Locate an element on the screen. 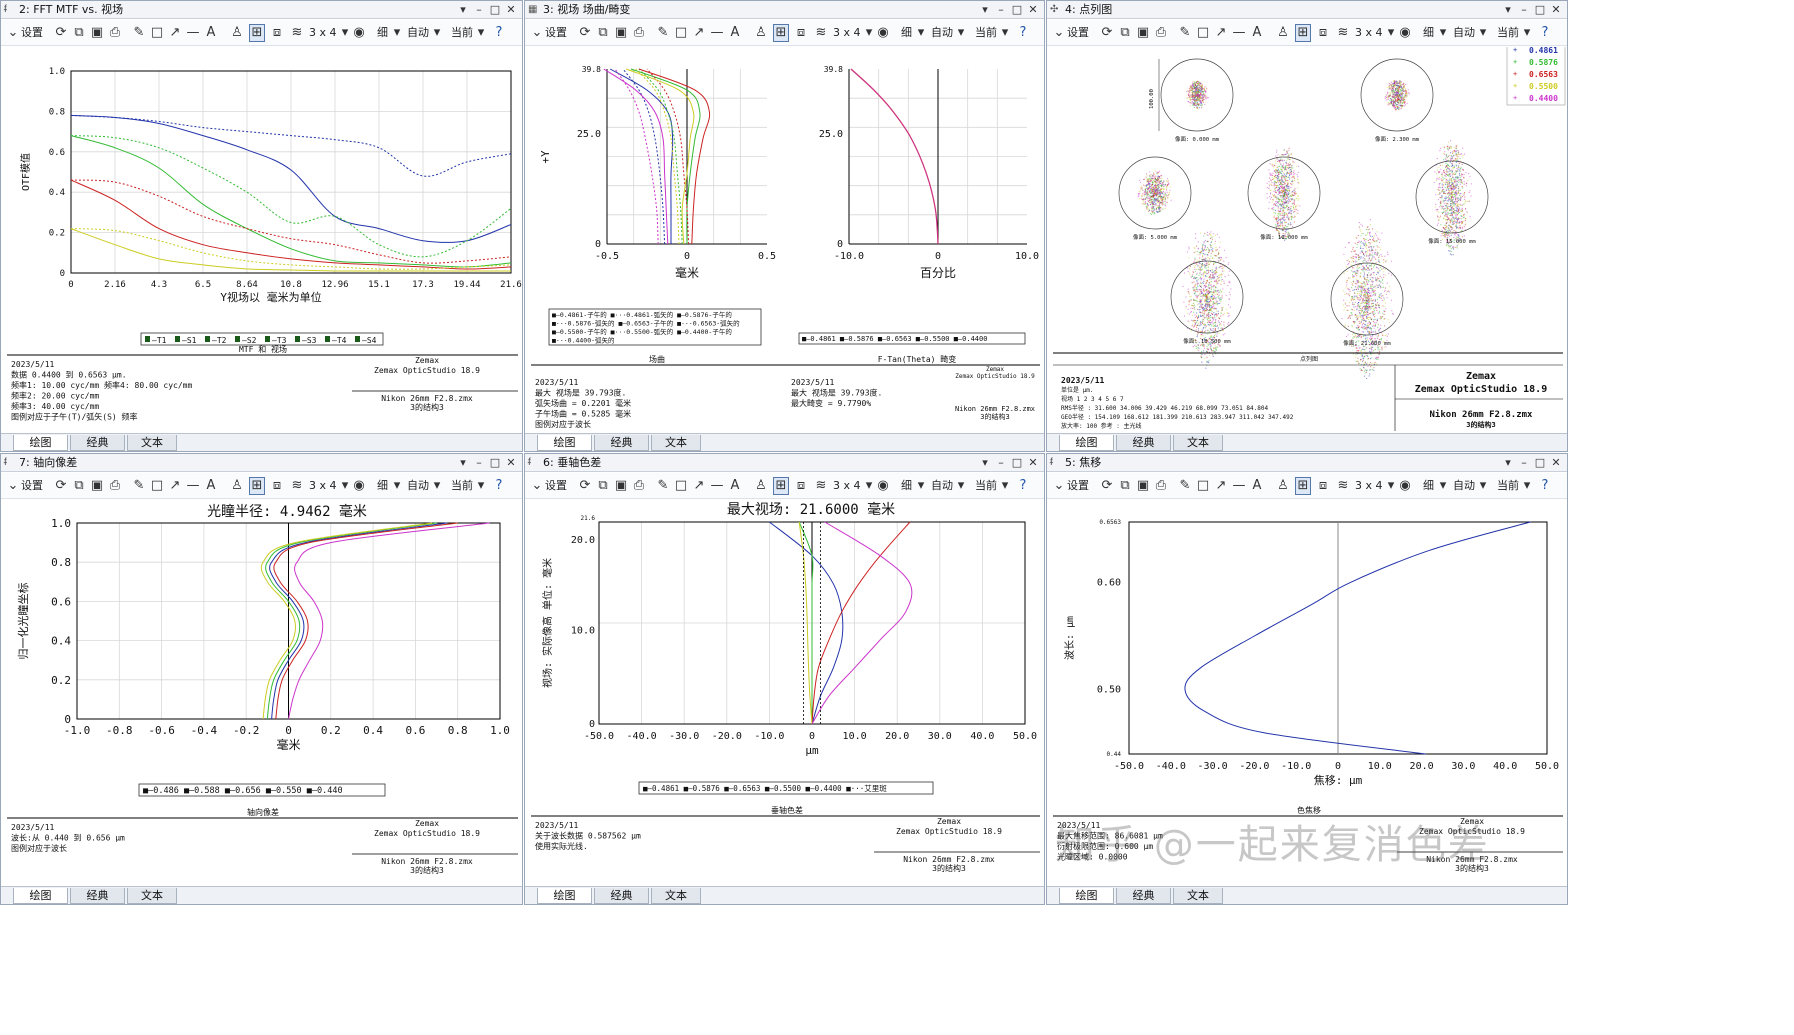 The width and height of the screenshot is (1794, 1035). spot-titlebar: ✣ 4: 点列图 ▾ – □ ✕ is located at coordinates (1307, 10).